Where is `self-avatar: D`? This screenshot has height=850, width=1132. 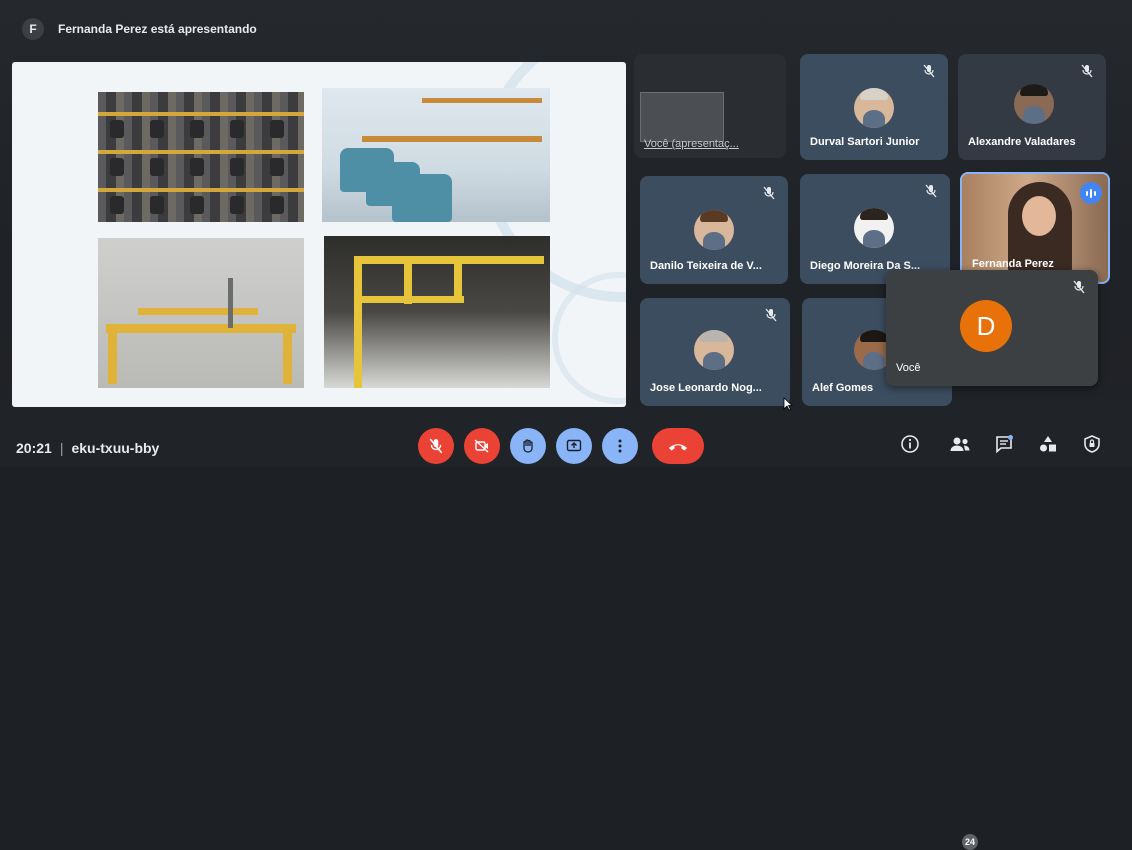 self-avatar: D is located at coordinates (986, 326).